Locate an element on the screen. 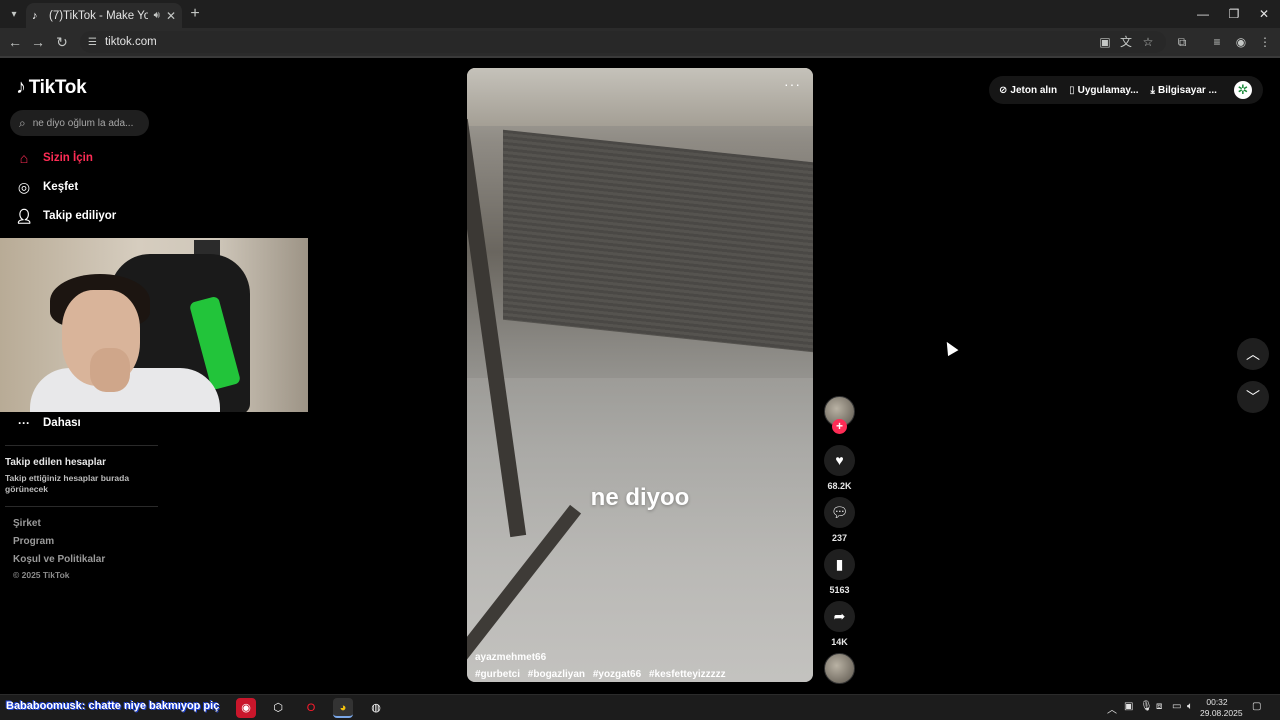 This screenshot has height=720, width=1280. stream-chat-overlay: Bababoomusk: chatte niye bakmıyop piç is located at coordinates (113, 706).